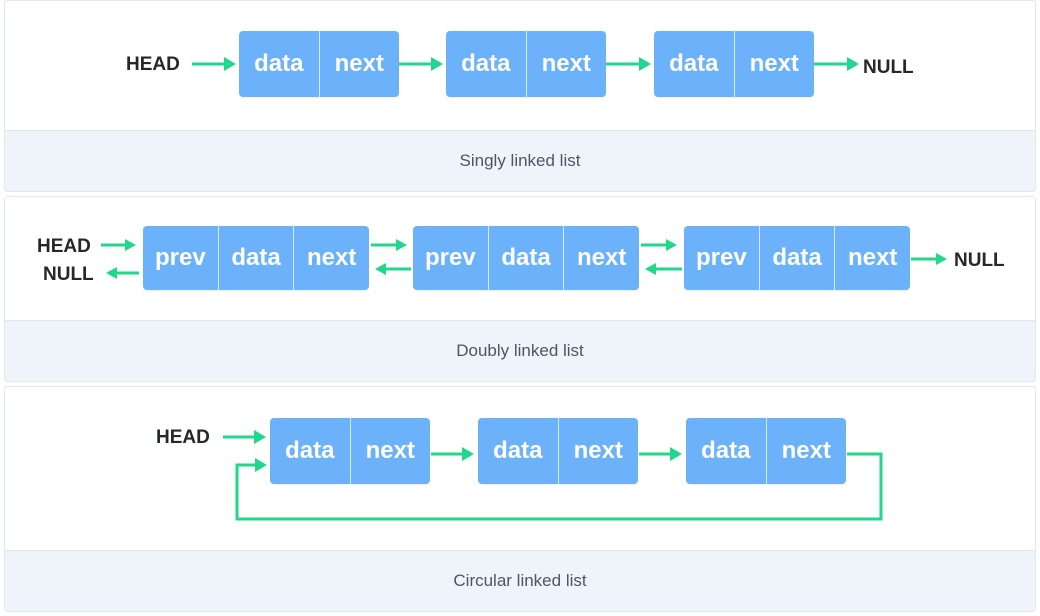 The height and width of the screenshot is (616, 1040). Describe the element at coordinates (929, 259) in the screenshot. I see `doubly-null-right-arrow` at that location.